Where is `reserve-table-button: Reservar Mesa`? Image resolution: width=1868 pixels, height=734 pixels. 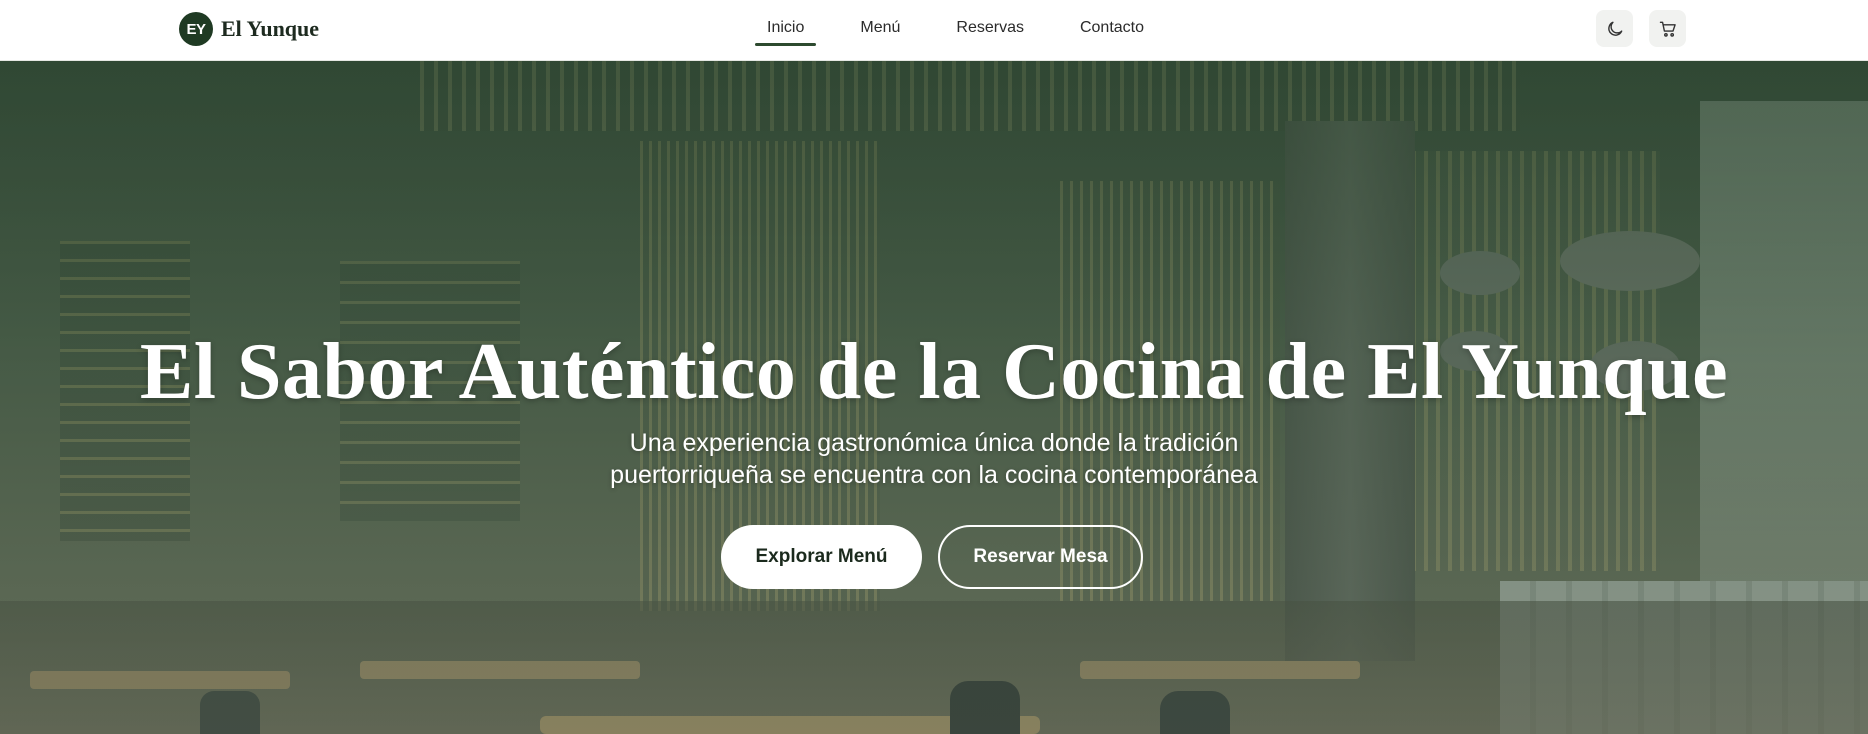 reserve-table-button: Reservar Mesa is located at coordinates (1040, 557).